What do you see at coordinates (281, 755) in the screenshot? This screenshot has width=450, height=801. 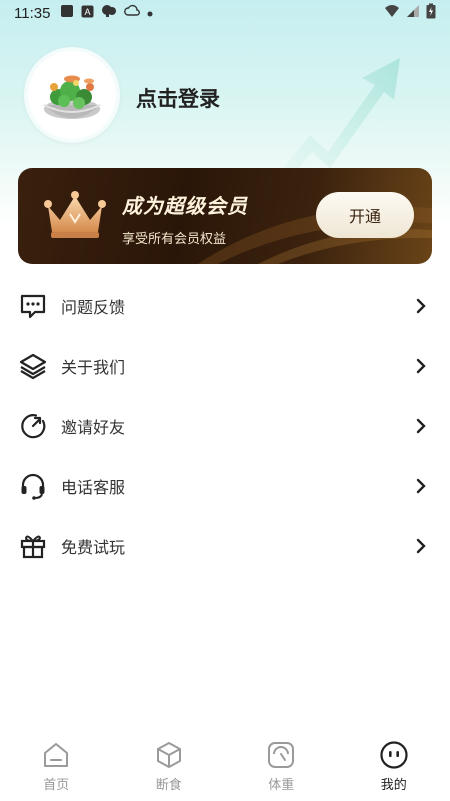 I see `scale-icon` at bounding box center [281, 755].